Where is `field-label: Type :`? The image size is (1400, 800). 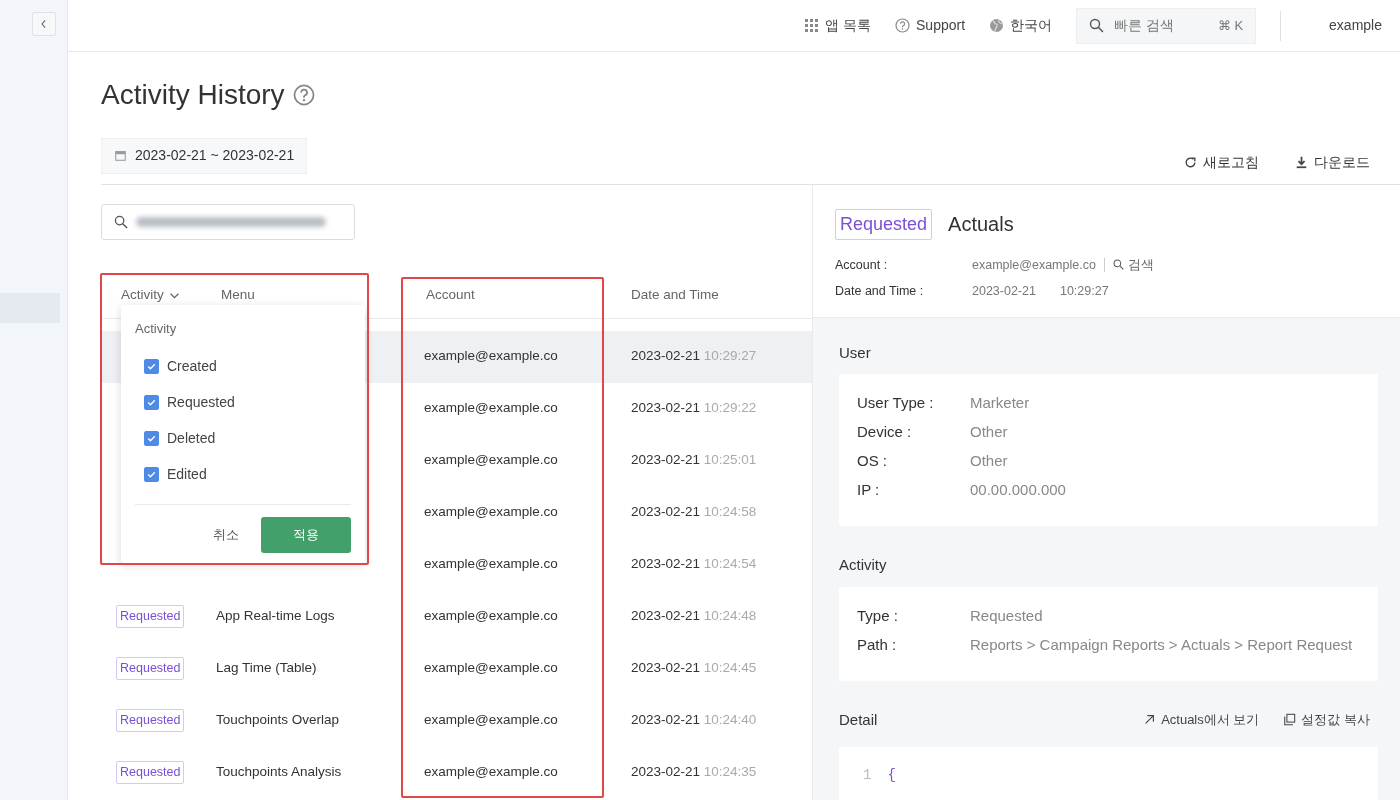 field-label: Type : is located at coordinates (878, 615).